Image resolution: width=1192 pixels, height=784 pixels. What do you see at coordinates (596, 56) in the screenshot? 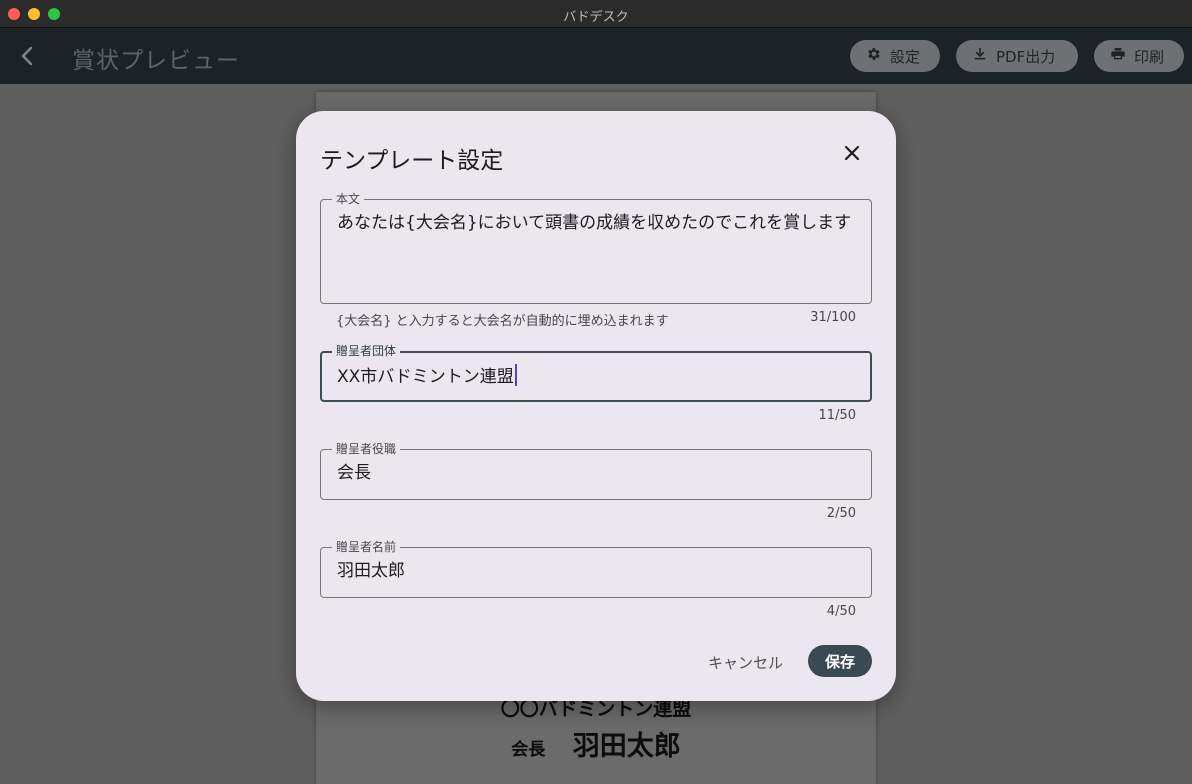
I see `app-bar: 賞状プレビュー 設定 PDF出力 印刷` at bounding box center [596, 56].